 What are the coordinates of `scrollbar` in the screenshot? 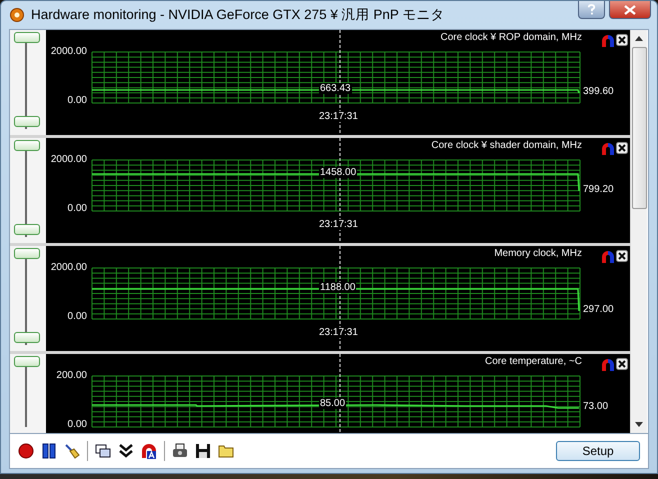 It's located at (638, 231).